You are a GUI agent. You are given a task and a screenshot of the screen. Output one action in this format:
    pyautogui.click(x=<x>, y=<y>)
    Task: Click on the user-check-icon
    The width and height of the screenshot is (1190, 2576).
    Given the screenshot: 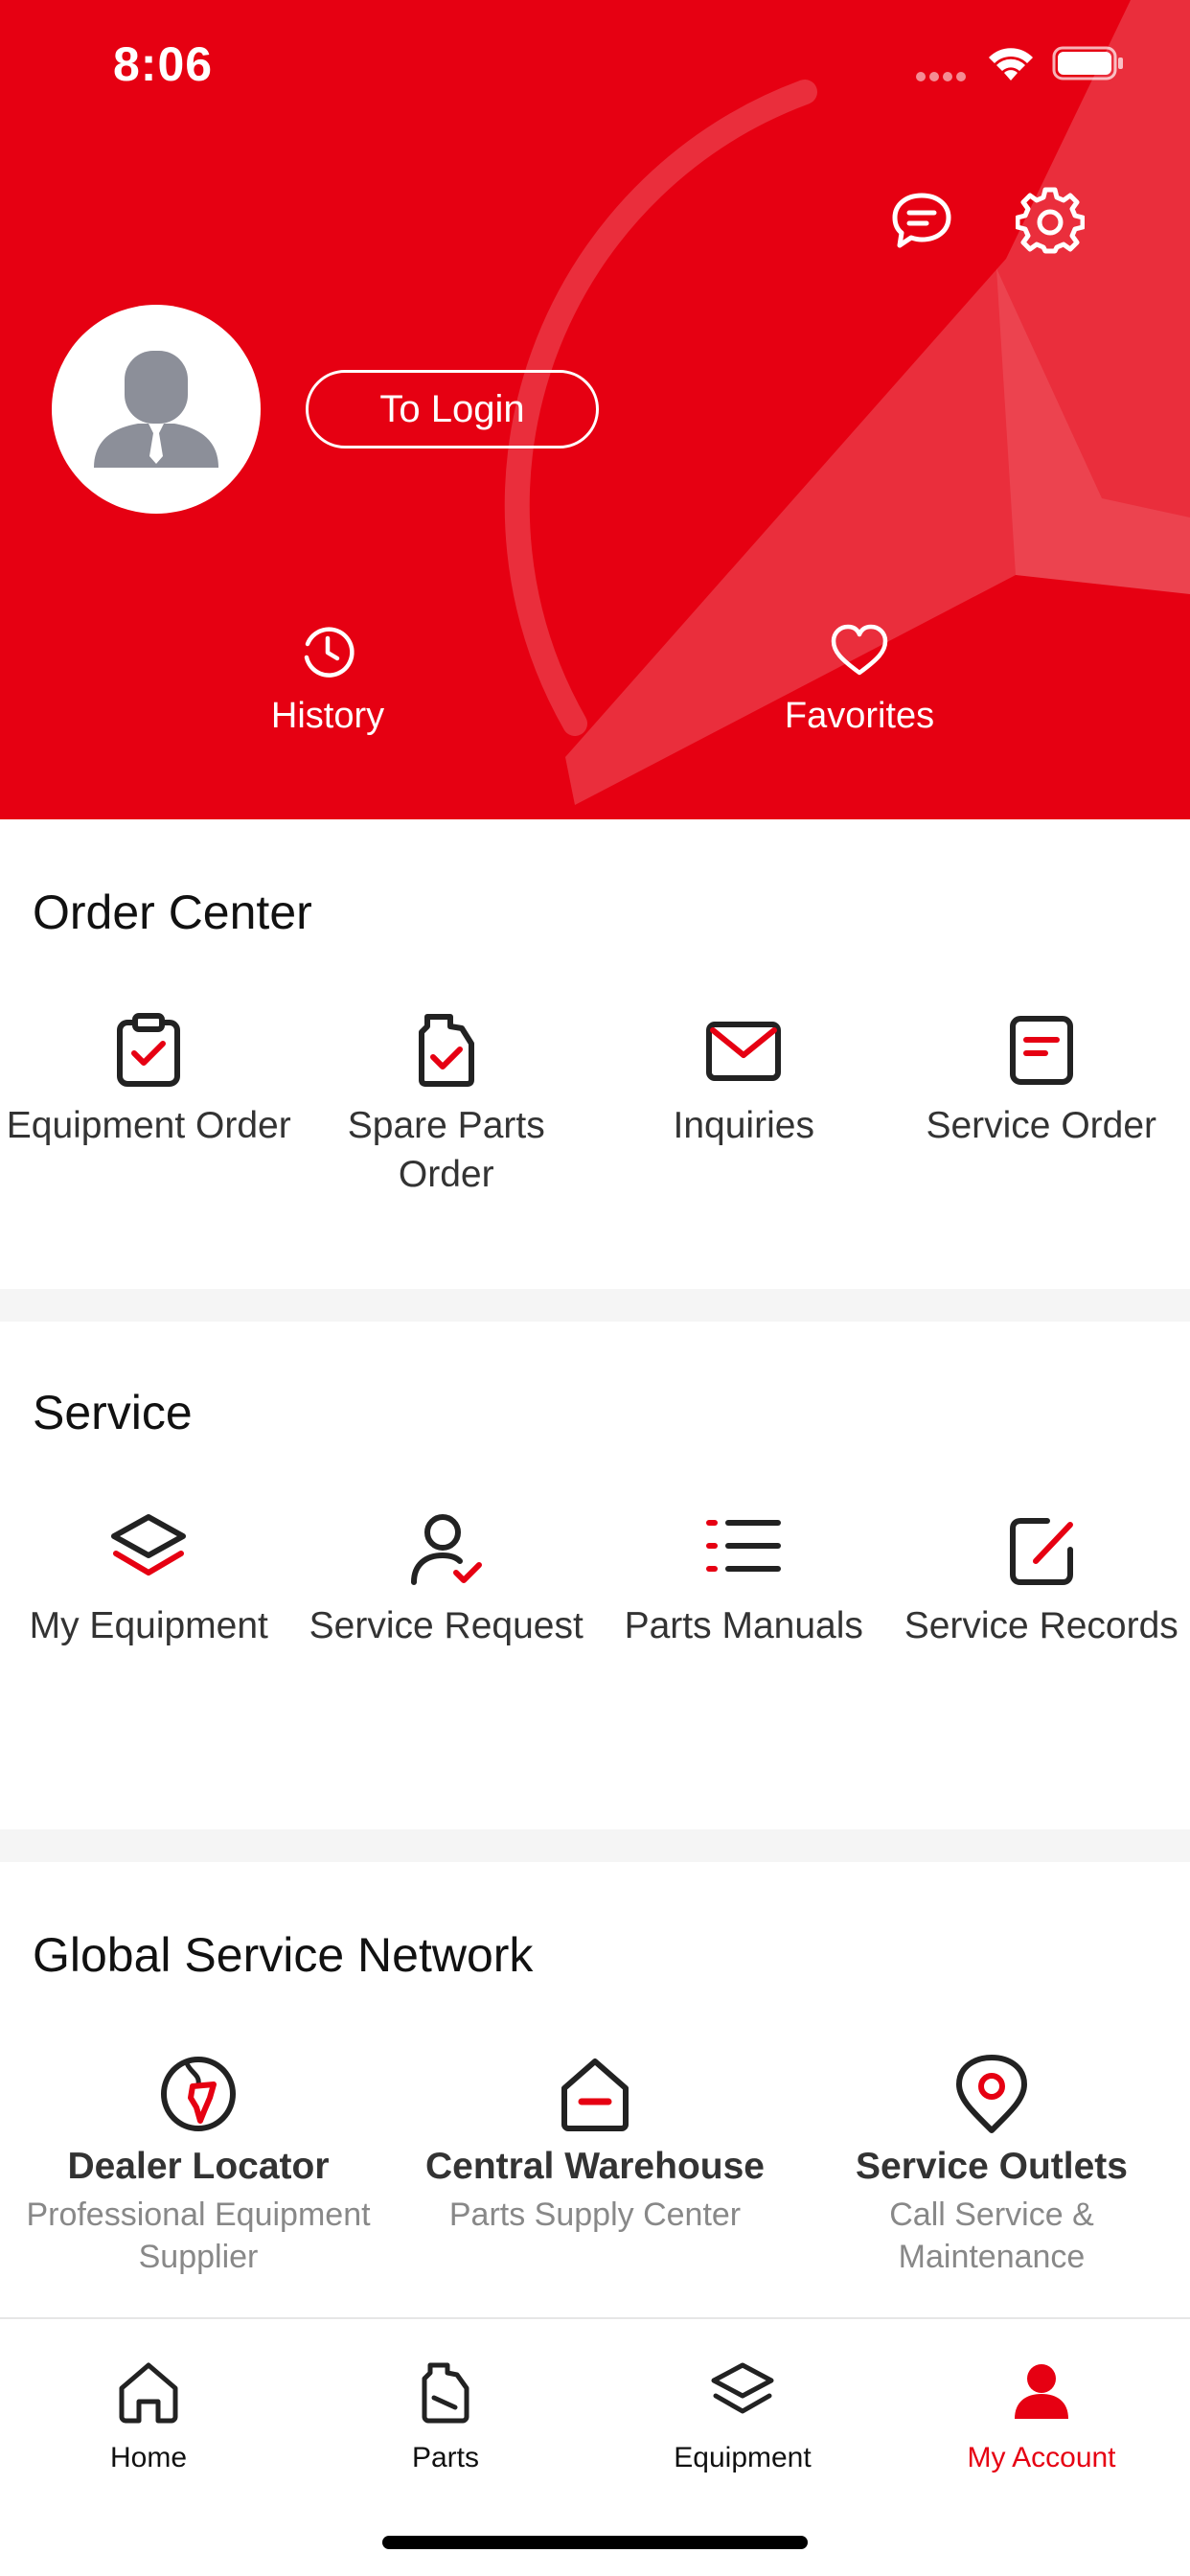 What is the action you would take?
    pyautogui.click(x=446, y=1549)
    